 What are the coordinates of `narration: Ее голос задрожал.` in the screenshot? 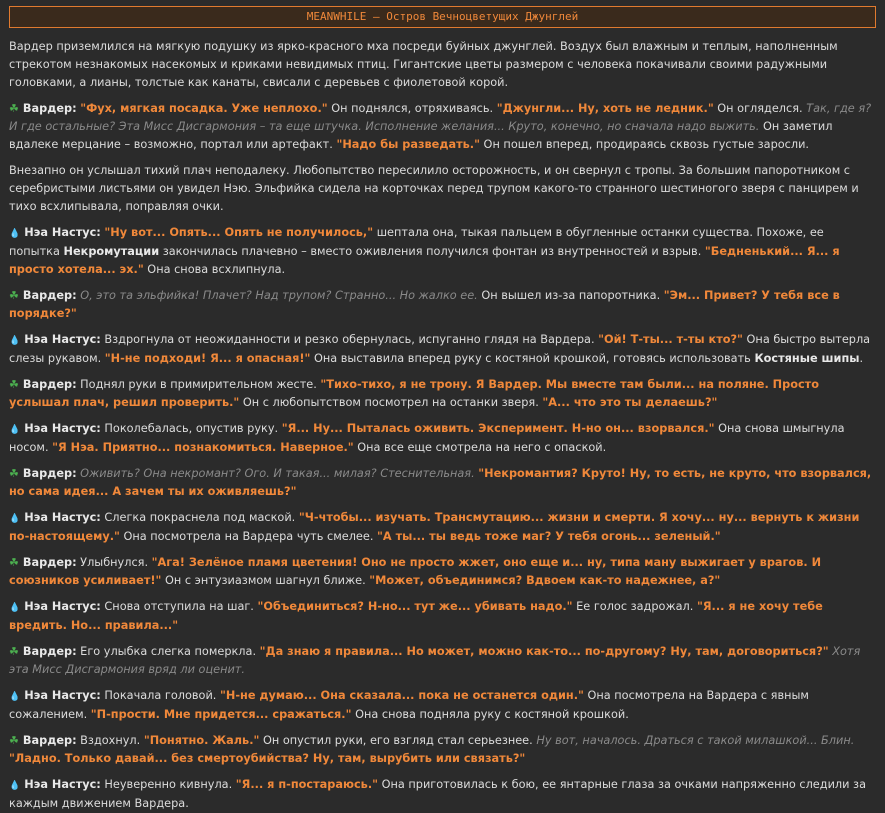 It's located at (634, 606).